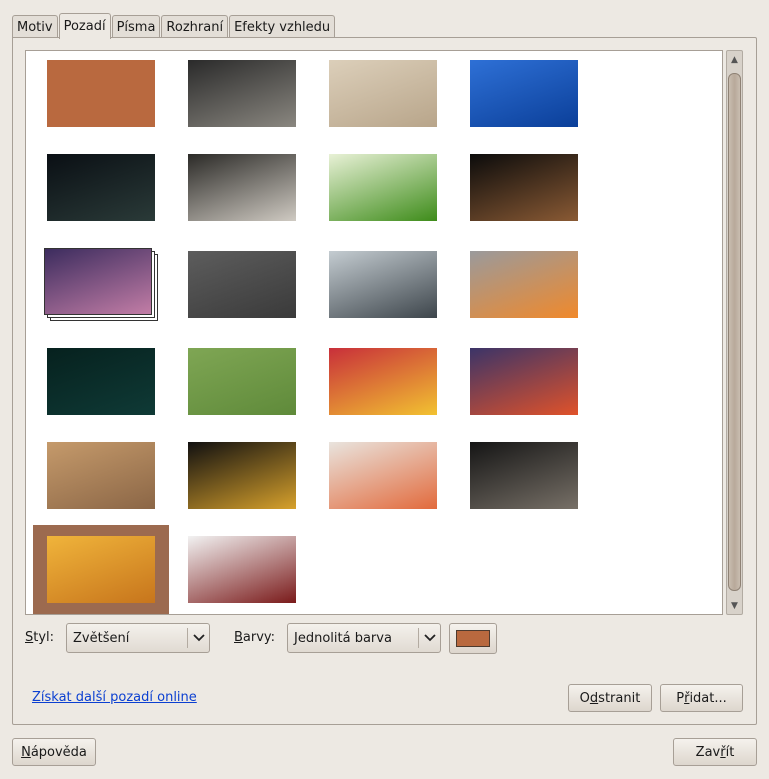 Image resolution: width=769 pixels, height=779 pixels. What do you see at coordinates (383, 284) in the screenshot?
I see `wallpaper-thumb-foggy-pier` at bounding box center [383, 284].